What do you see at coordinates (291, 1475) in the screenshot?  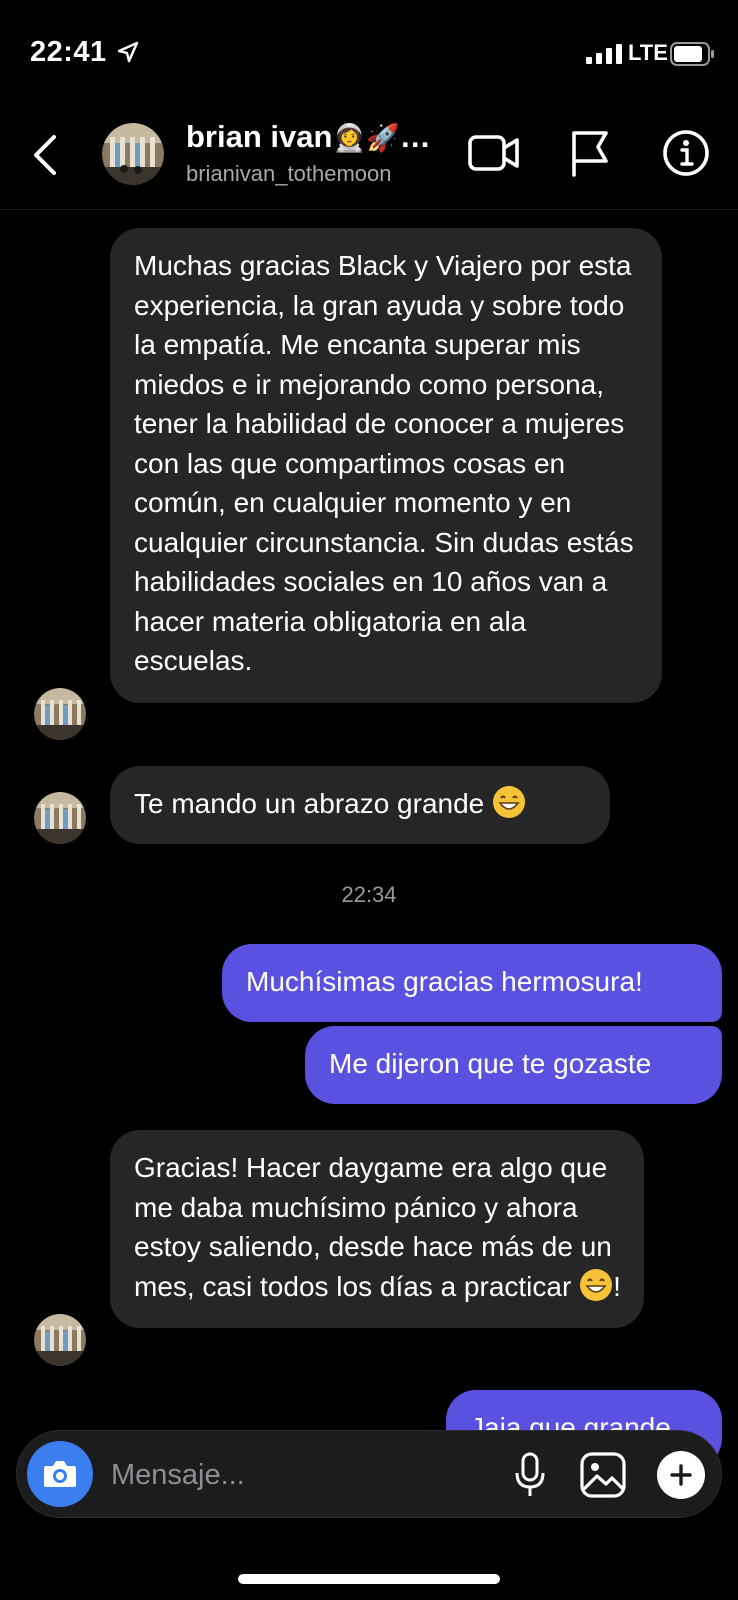 I see `message-input` at bounding box center [291, 1475].